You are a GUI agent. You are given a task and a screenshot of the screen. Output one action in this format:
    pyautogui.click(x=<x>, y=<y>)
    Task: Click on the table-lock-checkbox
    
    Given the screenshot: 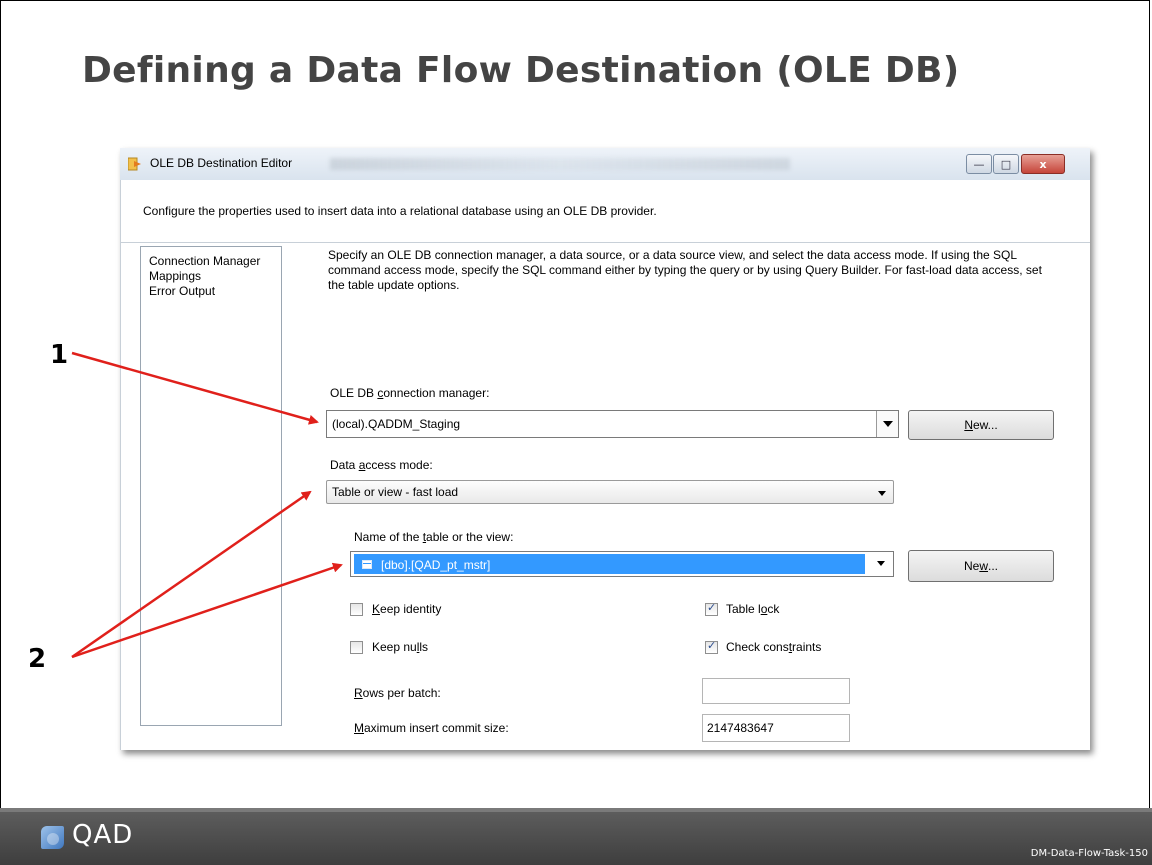 What is the action you would take?
    pyautogui.click(x=711, y=608)
    